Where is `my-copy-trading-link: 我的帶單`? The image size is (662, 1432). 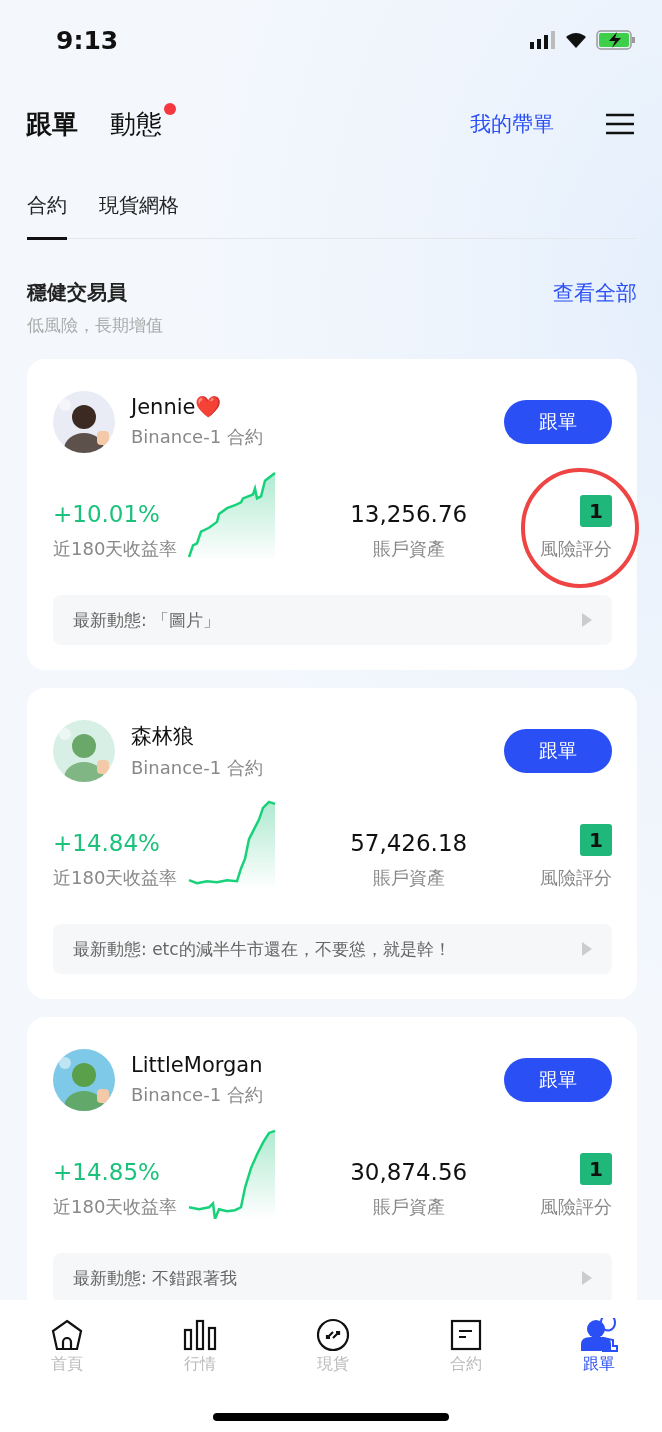 my-copy-trading-link: 我的帶單 is located at coordinates (512, 124).